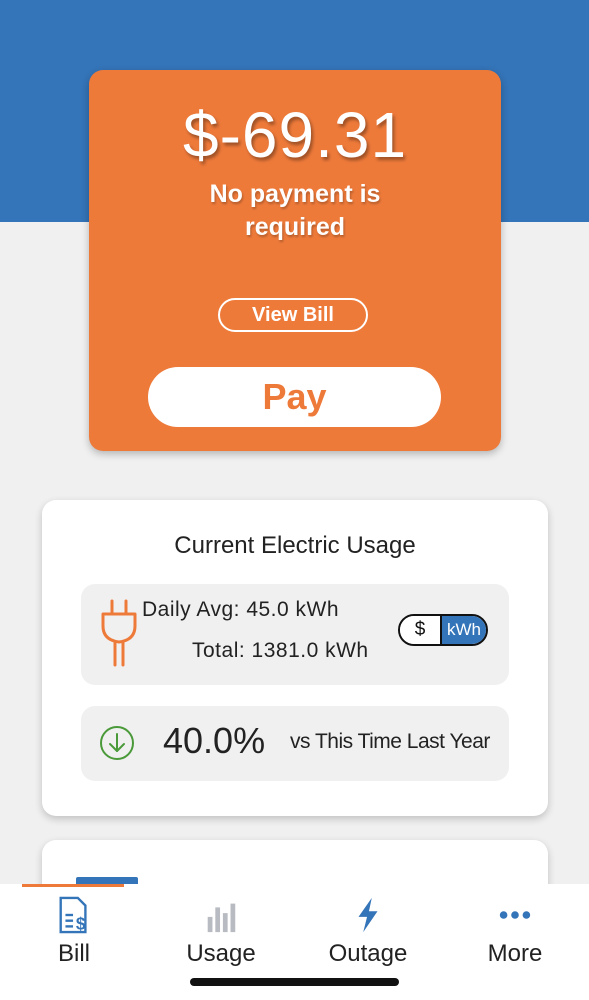 The width and height of the screenshot is (589, 1000). What do you see at coordinates (214, 740) in the screenshot?
I see `comparison-percent: 40.0%` at bounding box center [214, 740].